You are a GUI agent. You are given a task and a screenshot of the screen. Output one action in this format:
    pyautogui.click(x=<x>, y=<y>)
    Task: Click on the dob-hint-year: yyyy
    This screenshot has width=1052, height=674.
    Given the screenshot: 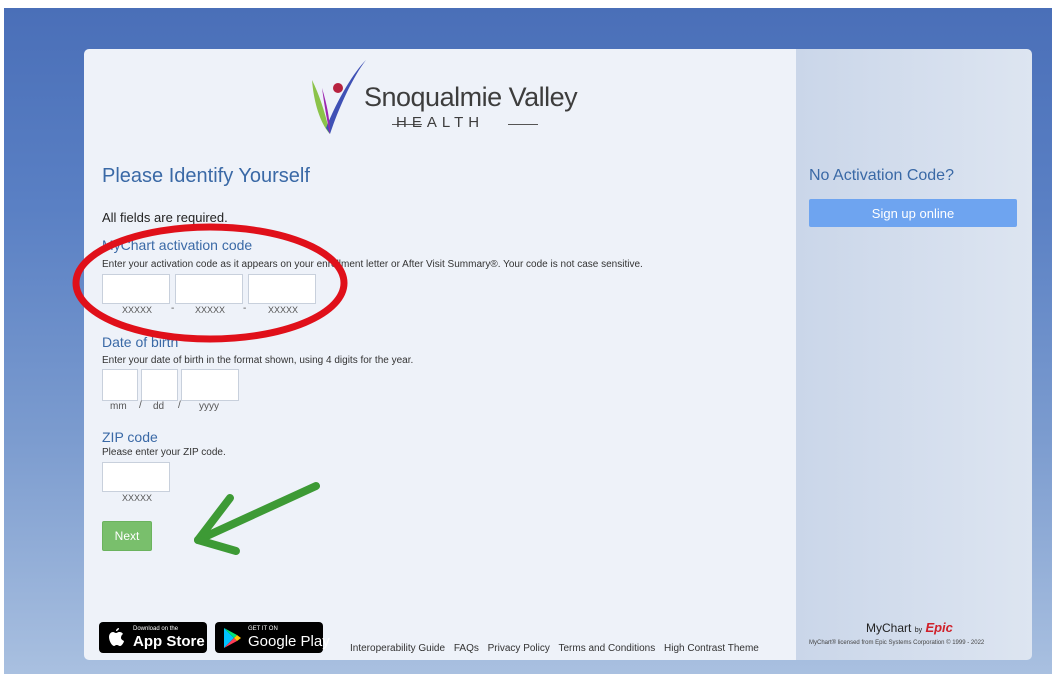 What is the action you would take?
    pyautogui.click(x=209, y=406)
    